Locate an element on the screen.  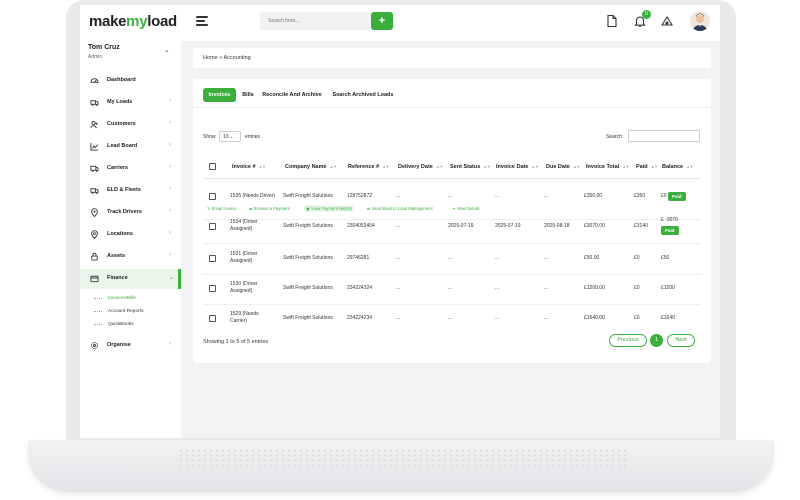
sidebar-item-eld-fleets: ELD & Fleets › is located at coordinates (130, 191).